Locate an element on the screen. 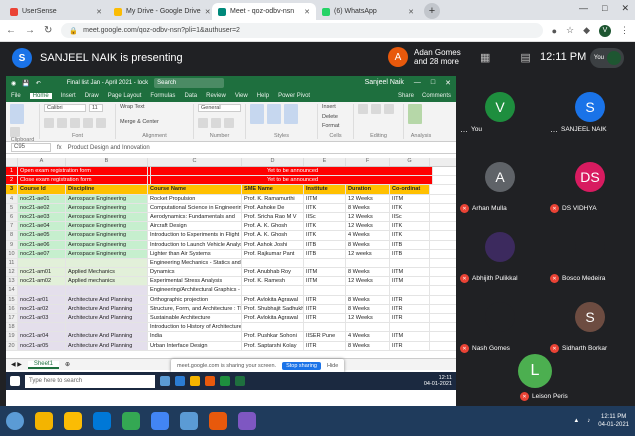 This screenshot has height=436, width=635. table-cell: noc21-ar04 is located at coordinates (42, 336).